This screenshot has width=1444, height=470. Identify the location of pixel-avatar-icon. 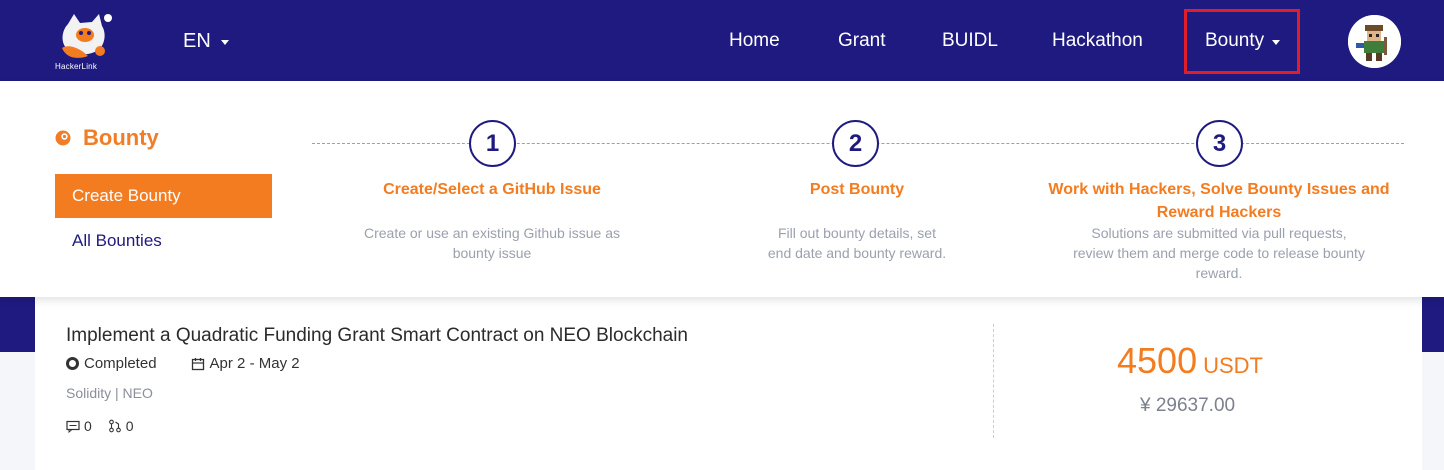
(1374, 41).